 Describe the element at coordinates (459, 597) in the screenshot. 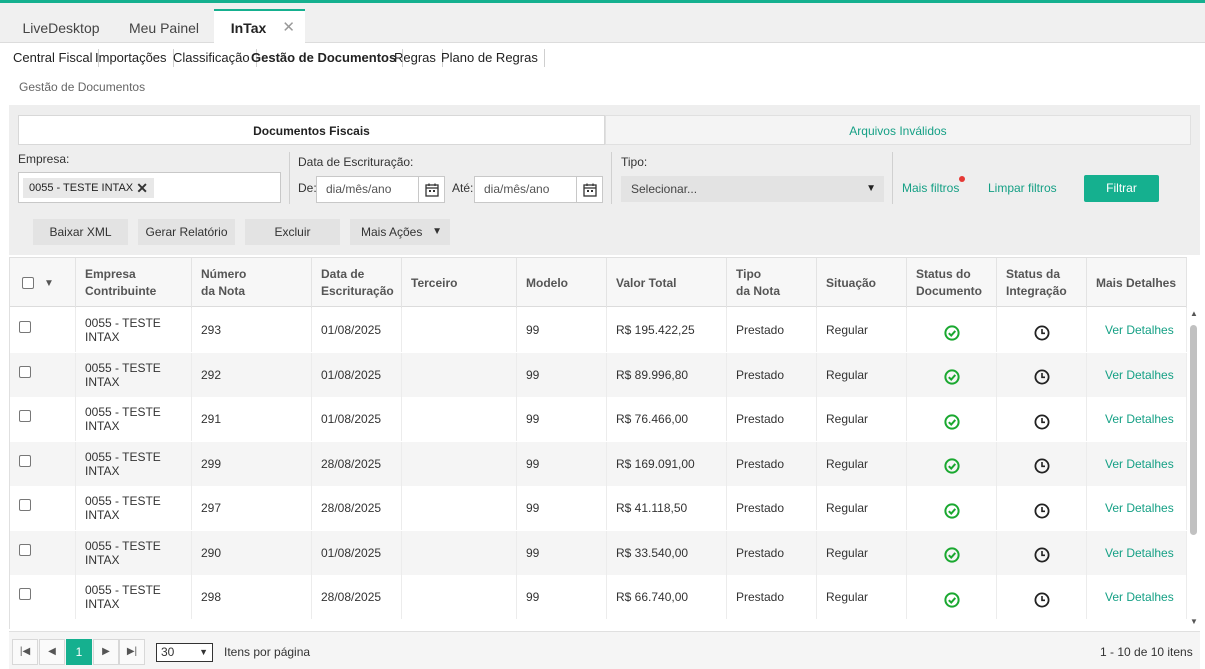

I see `cell-terceiro` at that location.